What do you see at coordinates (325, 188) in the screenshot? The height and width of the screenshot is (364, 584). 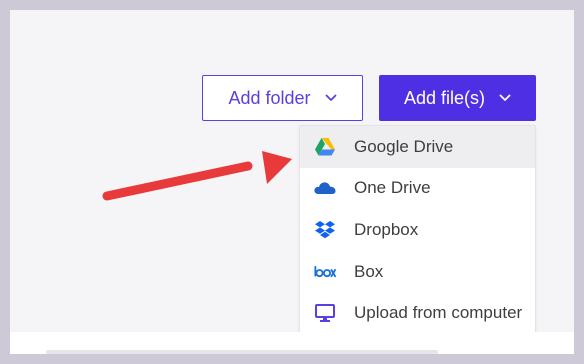 I see `onedrive-icon` at bounding box center [325, 188].